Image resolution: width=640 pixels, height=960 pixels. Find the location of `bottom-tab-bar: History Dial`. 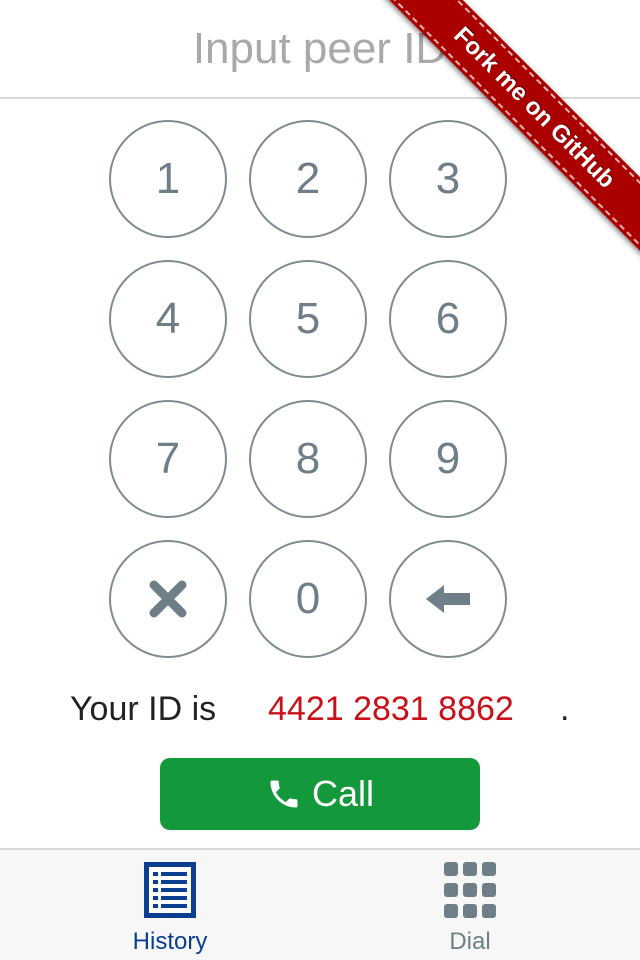

bottom-tab-bar: History Dial is located at coordinates (320, 904).